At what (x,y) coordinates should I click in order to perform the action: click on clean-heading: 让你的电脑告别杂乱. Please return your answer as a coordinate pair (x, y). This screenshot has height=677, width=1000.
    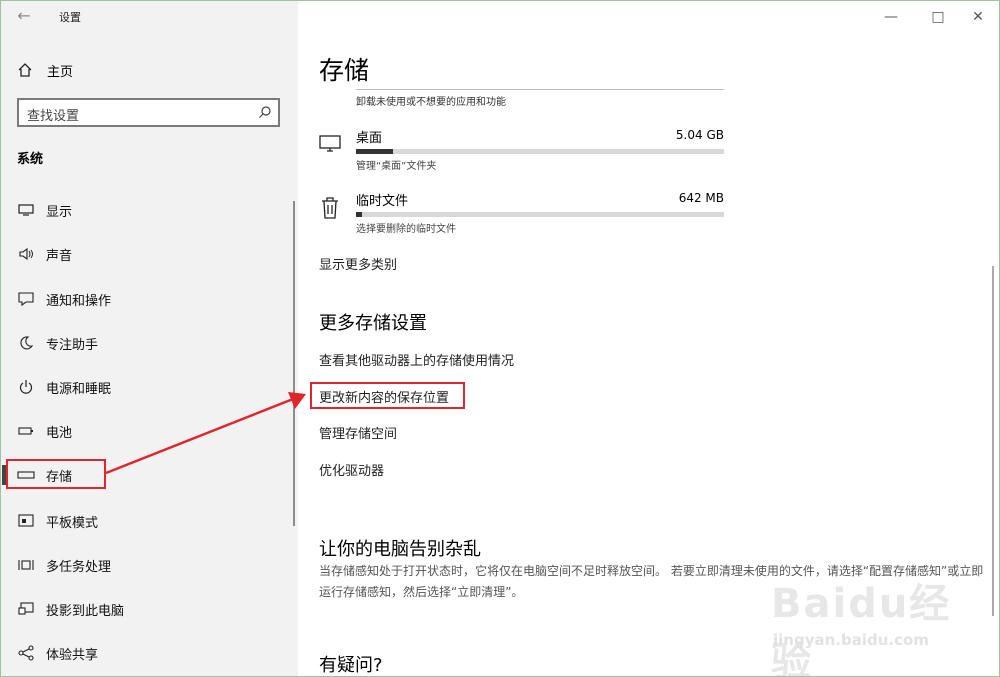
    Looking at the image, I should click on (400, 549).